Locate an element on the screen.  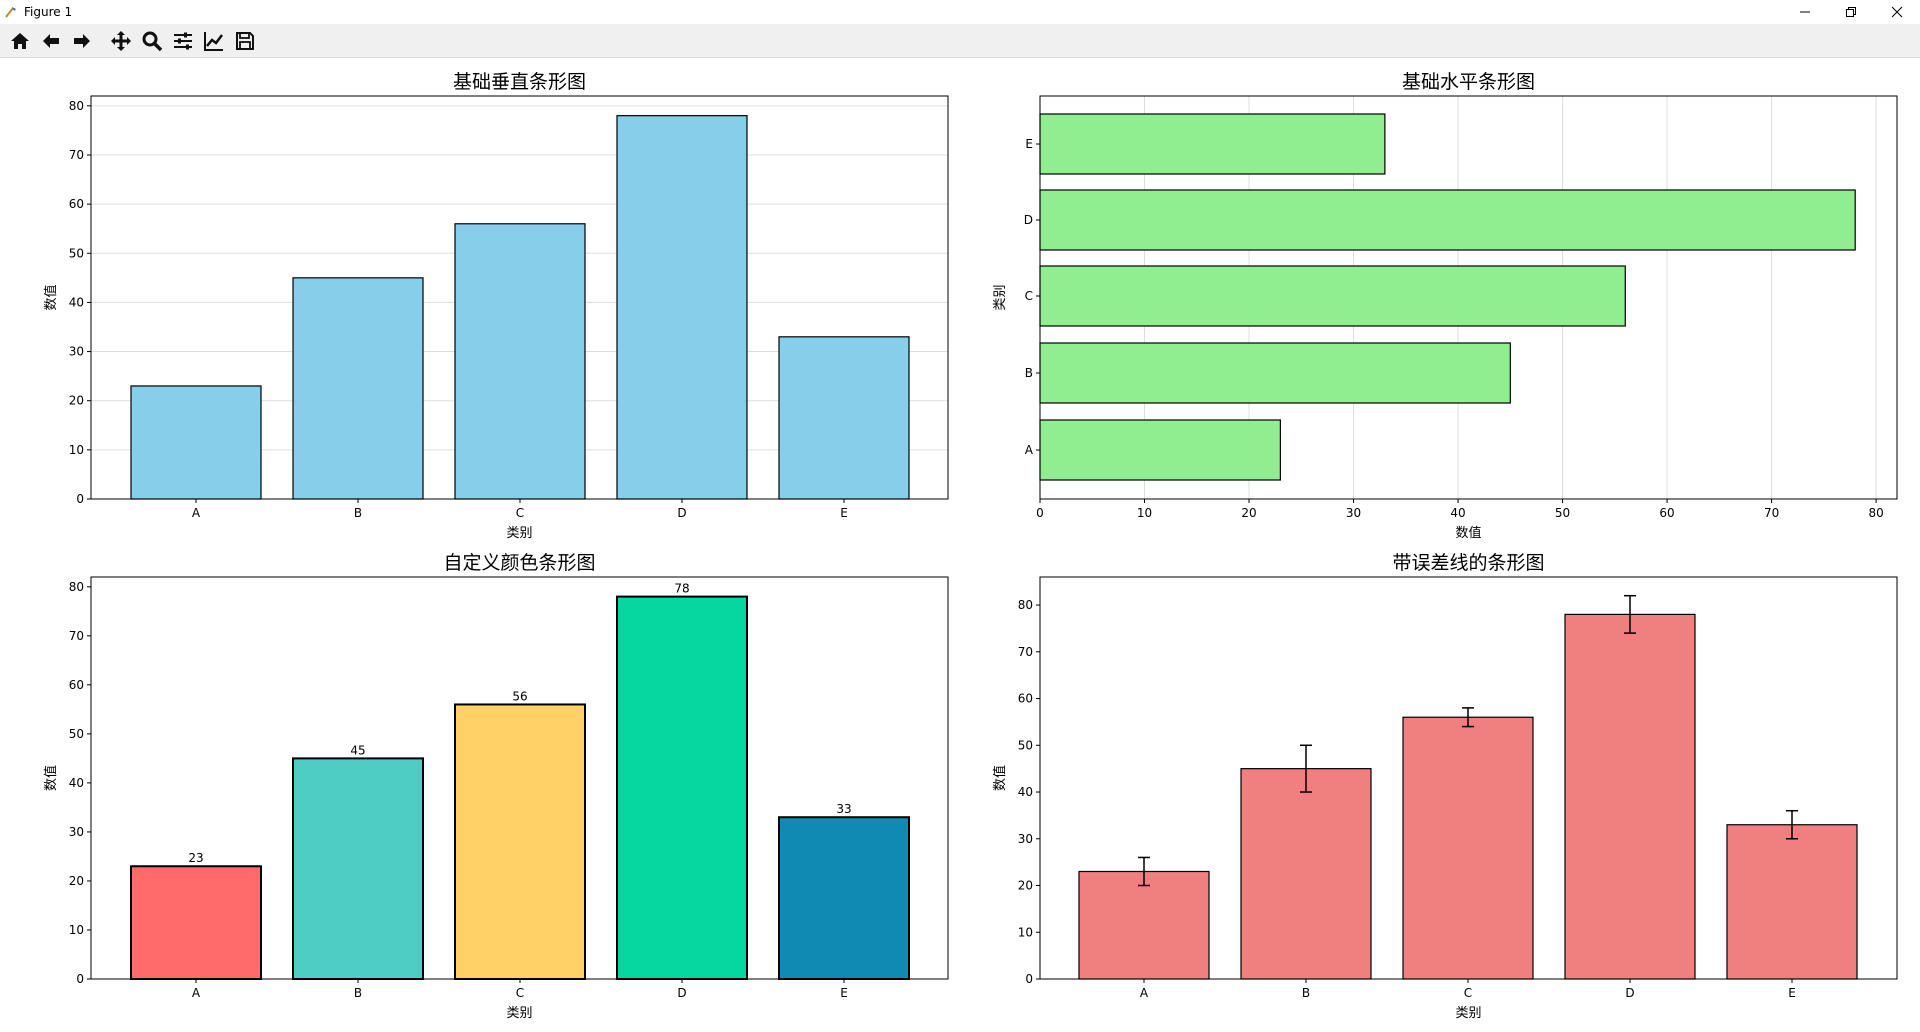
save-button is located at coordinates (245, 41).